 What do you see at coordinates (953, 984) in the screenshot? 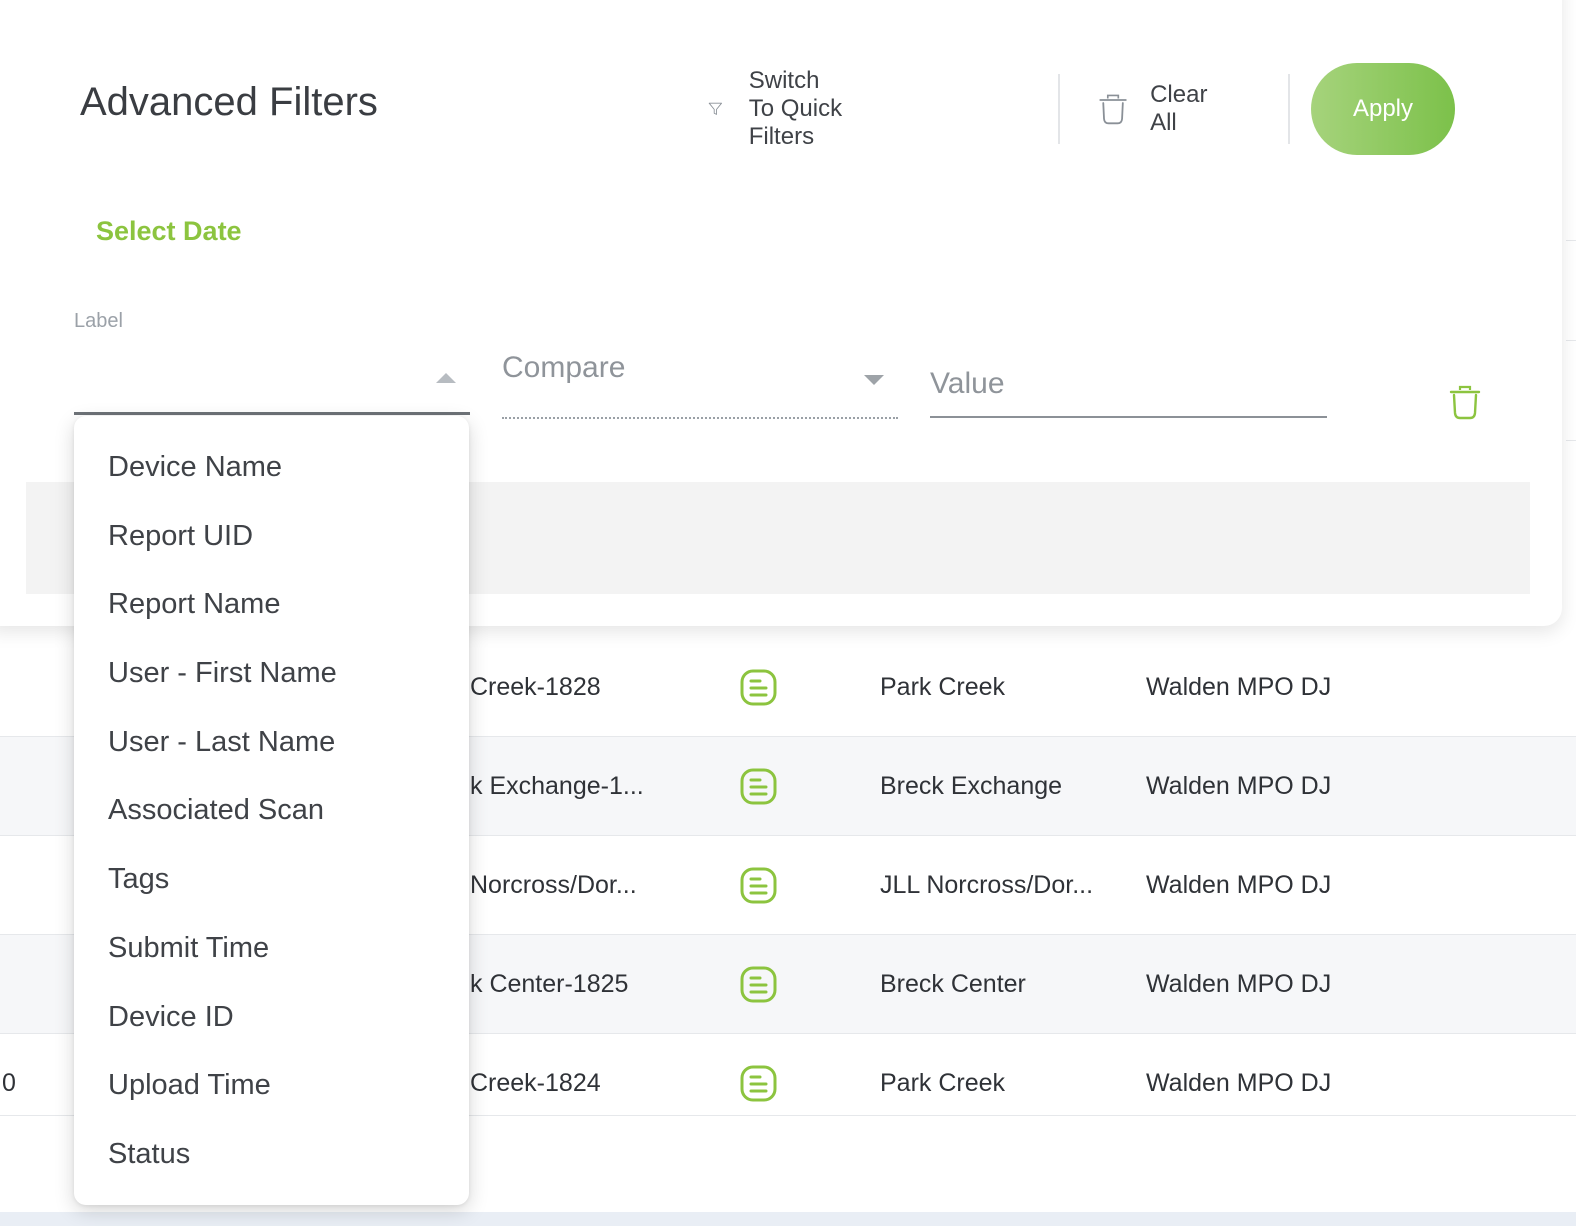
I see `site-cell: Breck Center` at bounding box center [953, 984].